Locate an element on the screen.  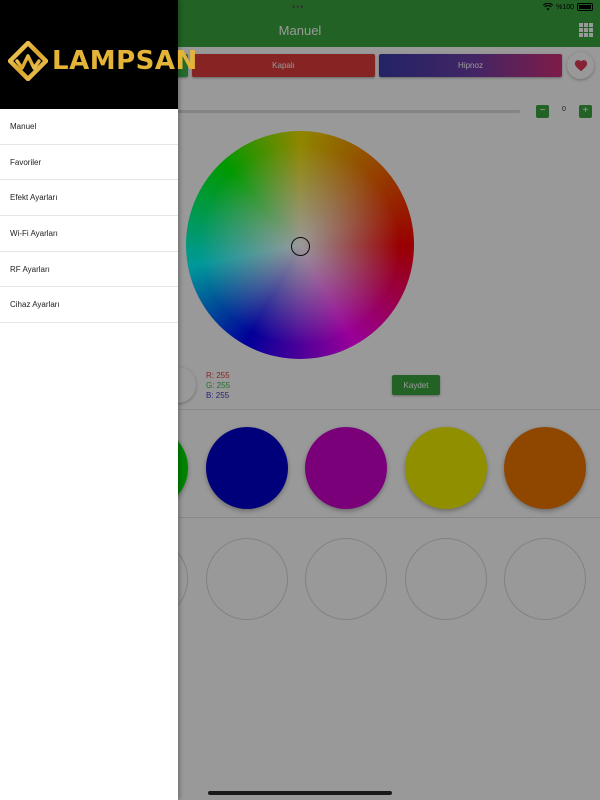
status-clock: ÖS 4:34 is located at coordinates (20, 6).